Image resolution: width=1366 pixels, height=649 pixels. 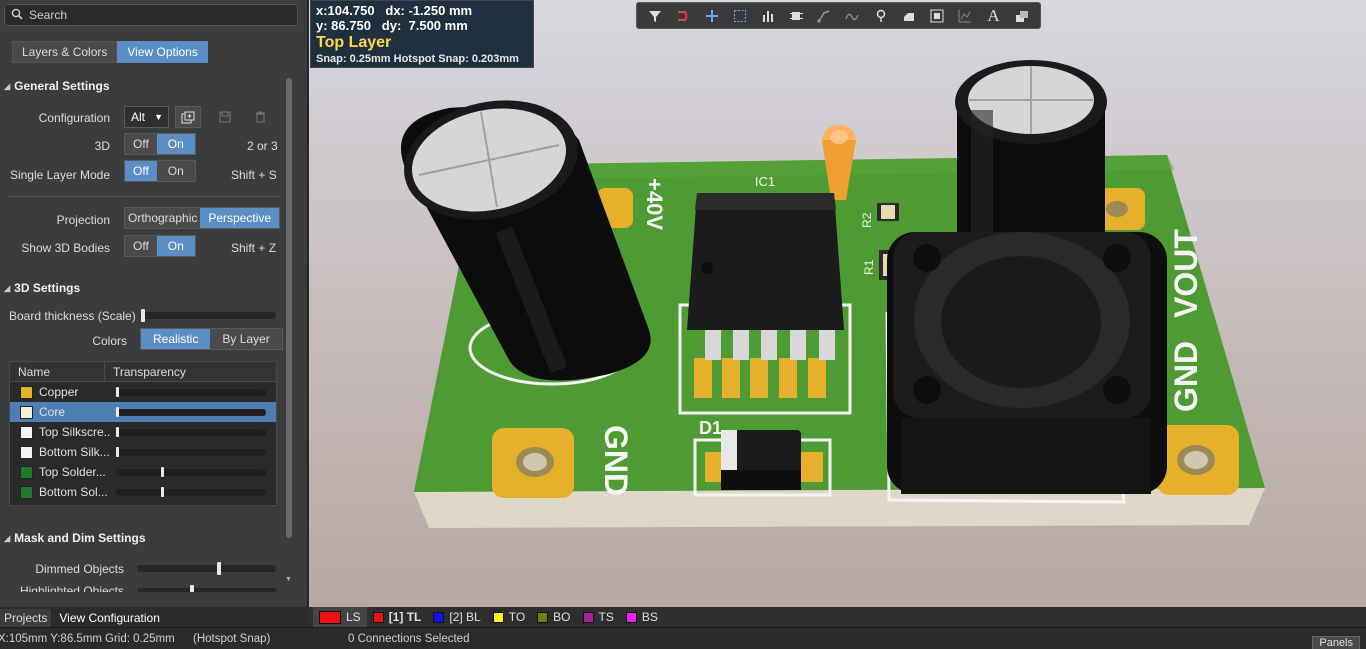 What do you see at coordinates (1336, 642) in the screenshot?
I see `panels-button: Panels` at bounding box center [1336, 642].